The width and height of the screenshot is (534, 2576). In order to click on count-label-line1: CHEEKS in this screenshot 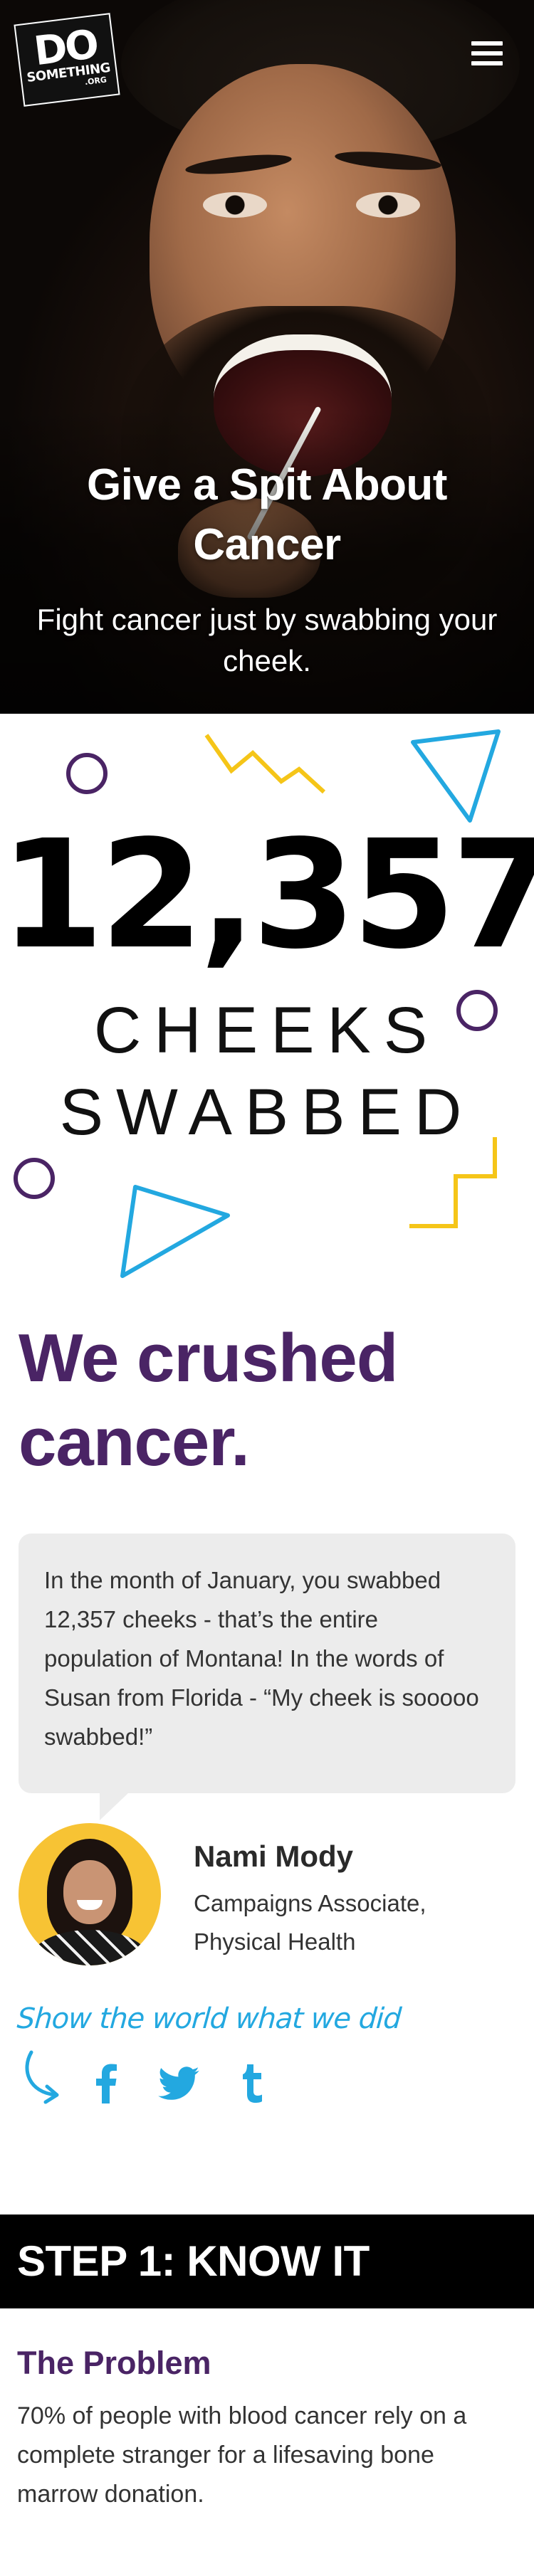, I will do `click(267, 1030)`.